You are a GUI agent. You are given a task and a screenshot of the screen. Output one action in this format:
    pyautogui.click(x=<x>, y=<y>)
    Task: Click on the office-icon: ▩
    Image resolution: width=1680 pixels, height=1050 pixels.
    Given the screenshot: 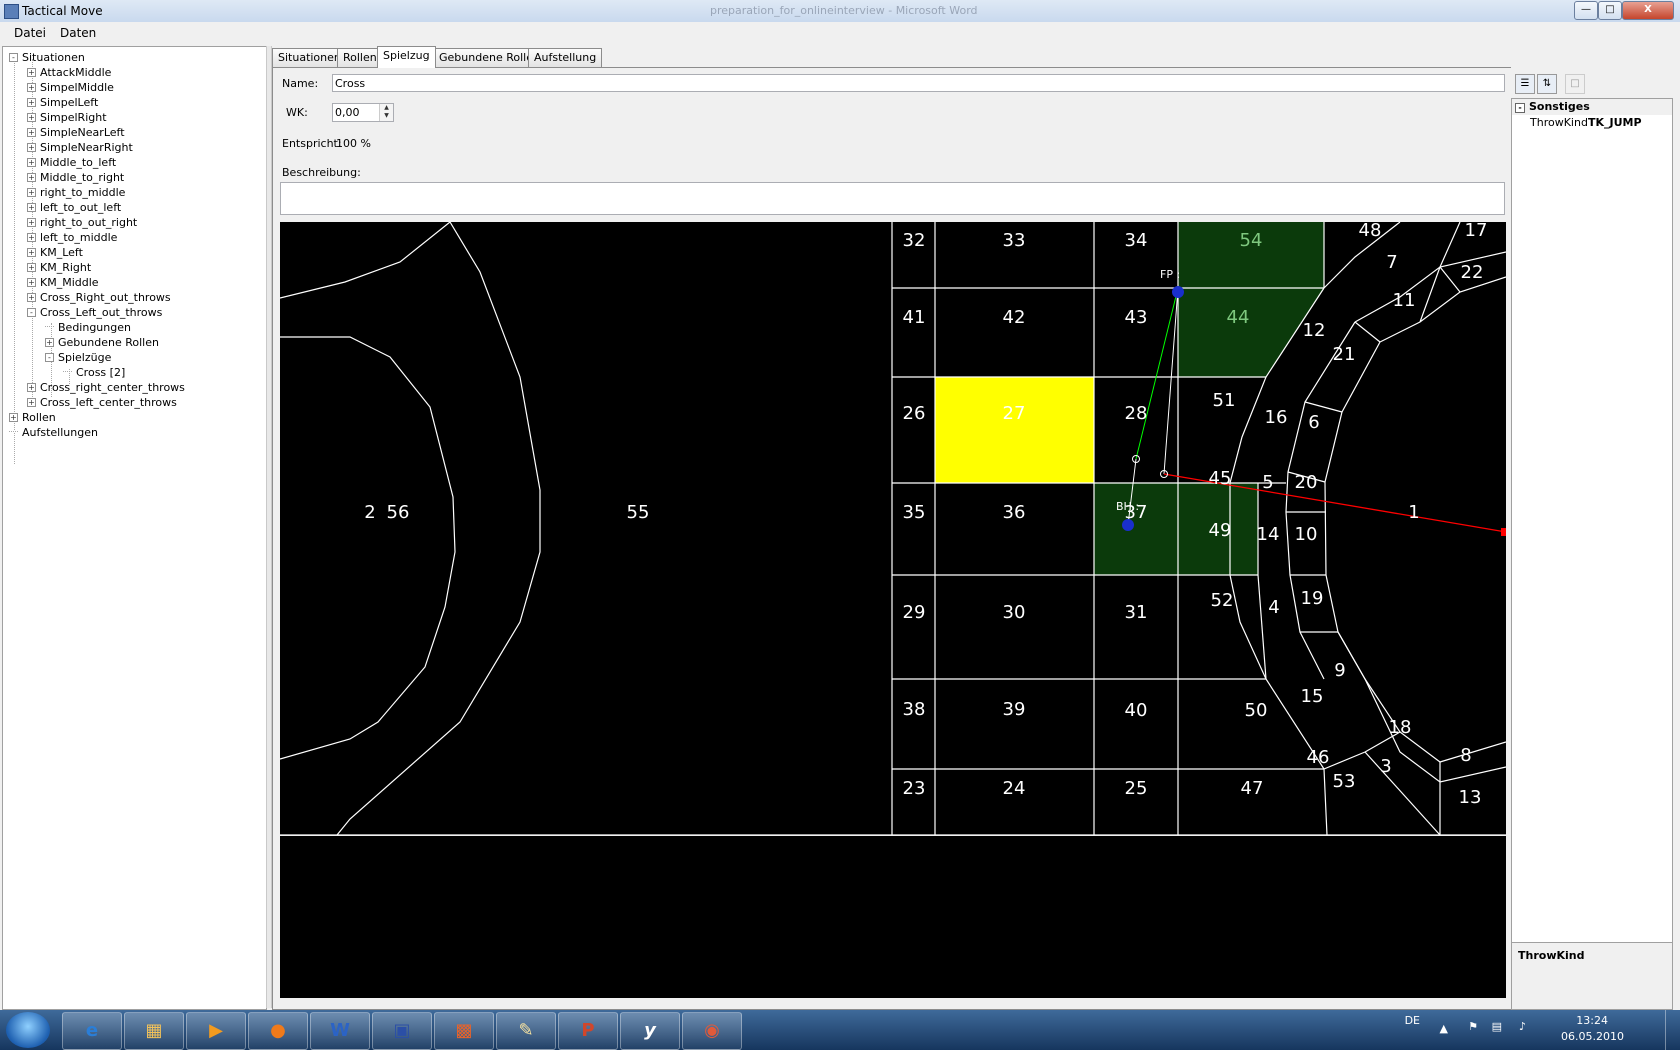 What is the action you would take?
    pyautogui.click(x=464, y=1031)
    